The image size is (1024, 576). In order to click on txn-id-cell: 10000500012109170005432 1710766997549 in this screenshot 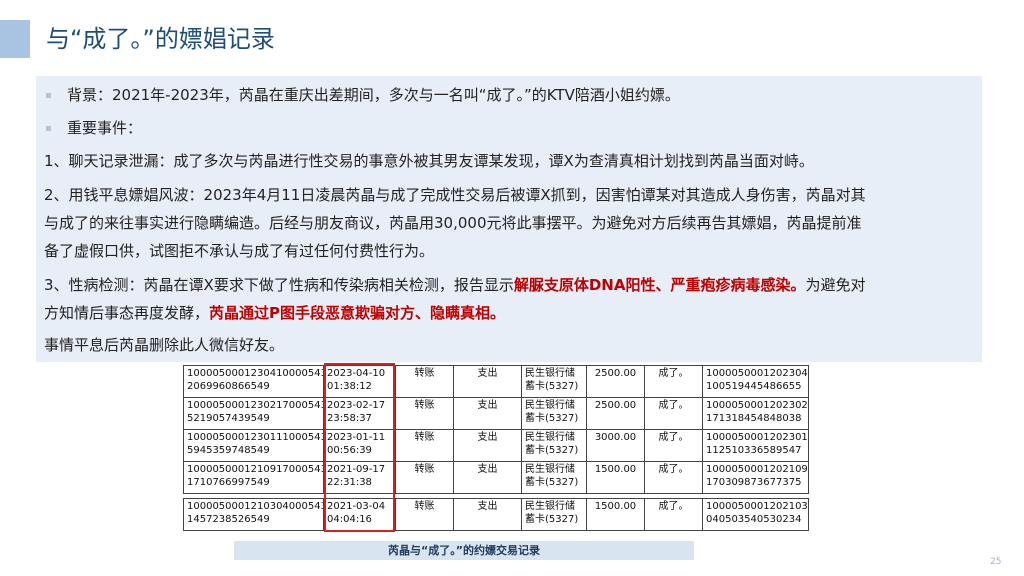, I will do `click(253, 477)`.